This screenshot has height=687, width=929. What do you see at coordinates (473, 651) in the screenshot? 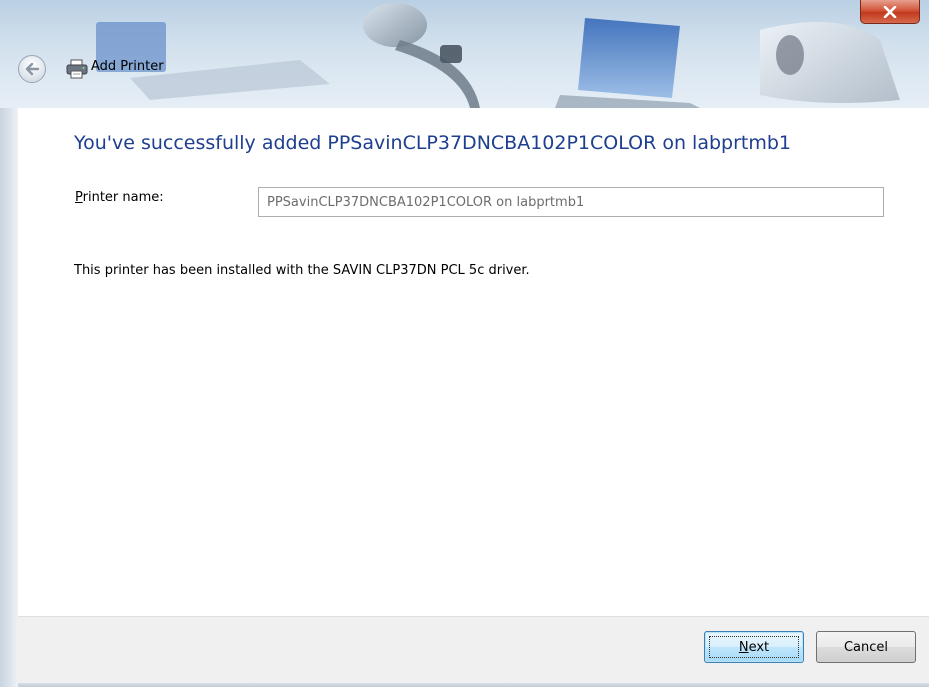
I see `wizard-footer: Next Cancel` at bounding box center [473, 651].